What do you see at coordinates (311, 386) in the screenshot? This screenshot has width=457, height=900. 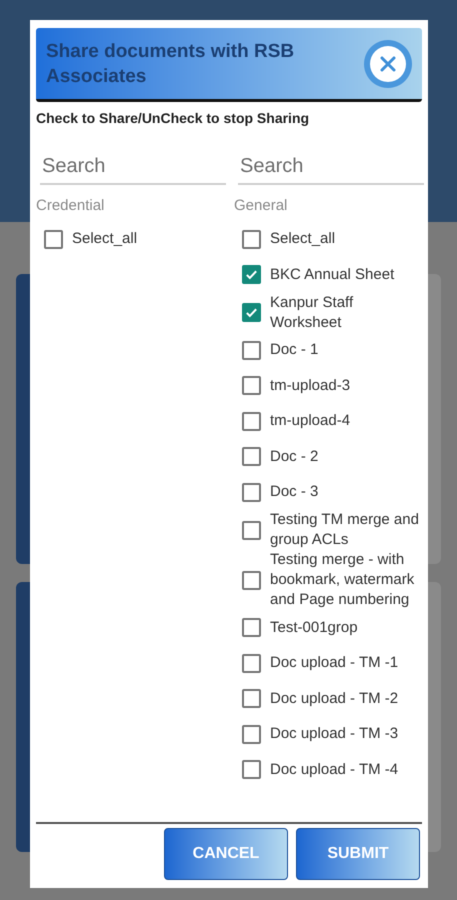 I see `document-label: tm-upload-3` at bounding box center [311, 386].